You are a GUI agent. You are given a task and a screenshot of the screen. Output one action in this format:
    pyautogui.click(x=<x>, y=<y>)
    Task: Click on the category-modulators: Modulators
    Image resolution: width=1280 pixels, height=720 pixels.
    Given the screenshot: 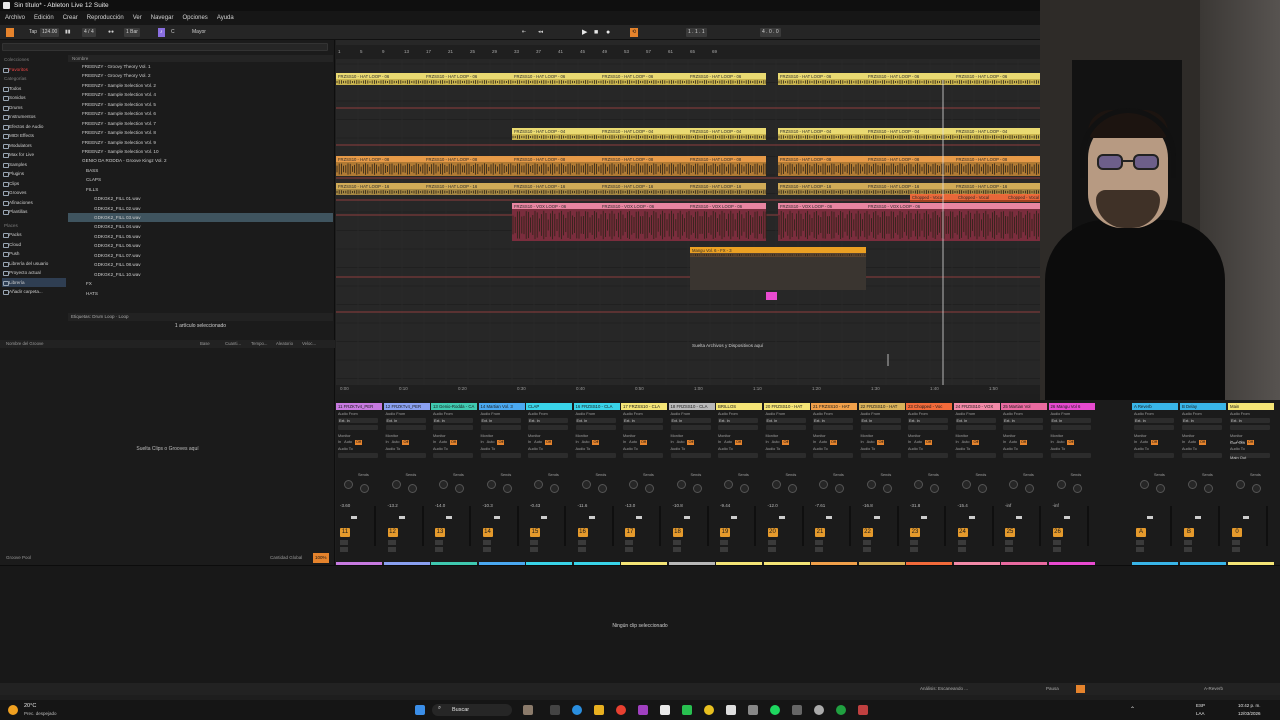 What is the action you would take?
    pyautogui.click(x=34, y=146)
    